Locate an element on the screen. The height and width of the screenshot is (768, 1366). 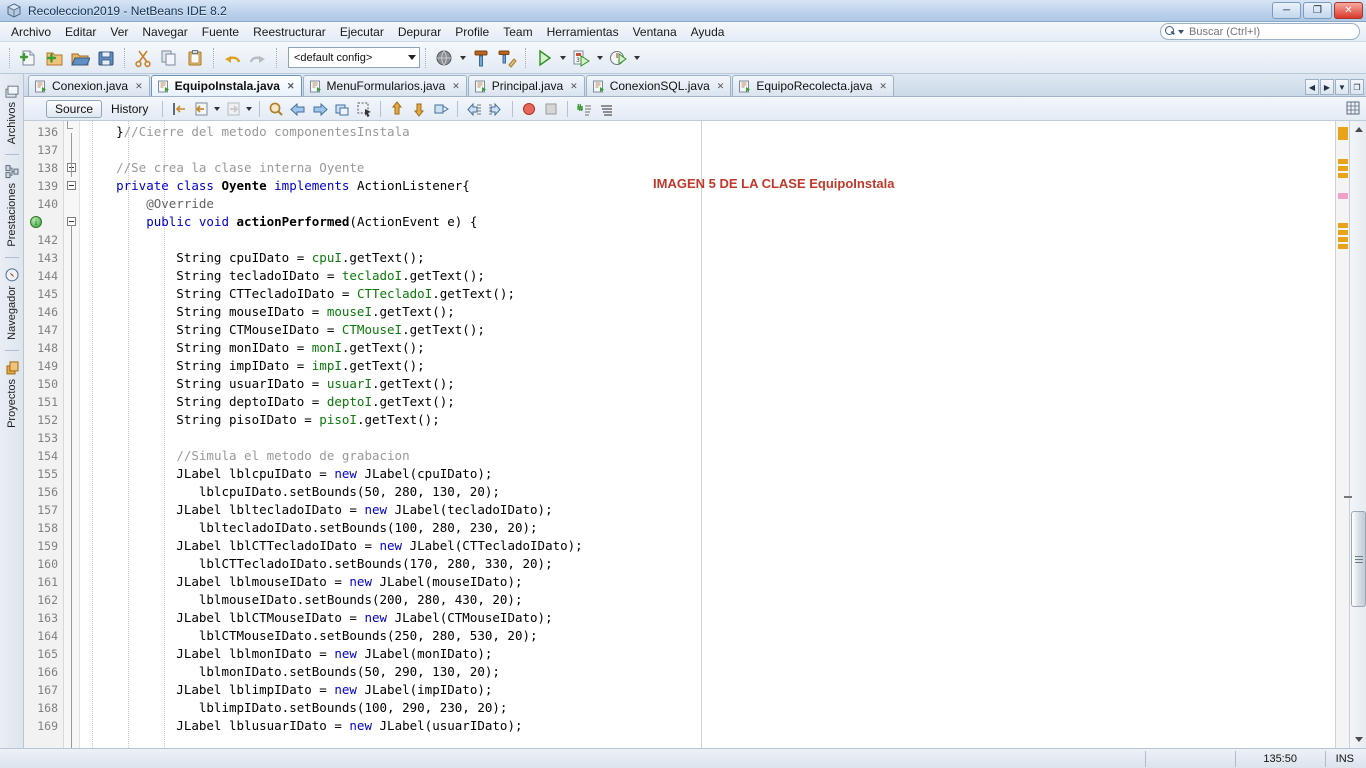
previous-annotation-button is located at coordinates (397, 109).